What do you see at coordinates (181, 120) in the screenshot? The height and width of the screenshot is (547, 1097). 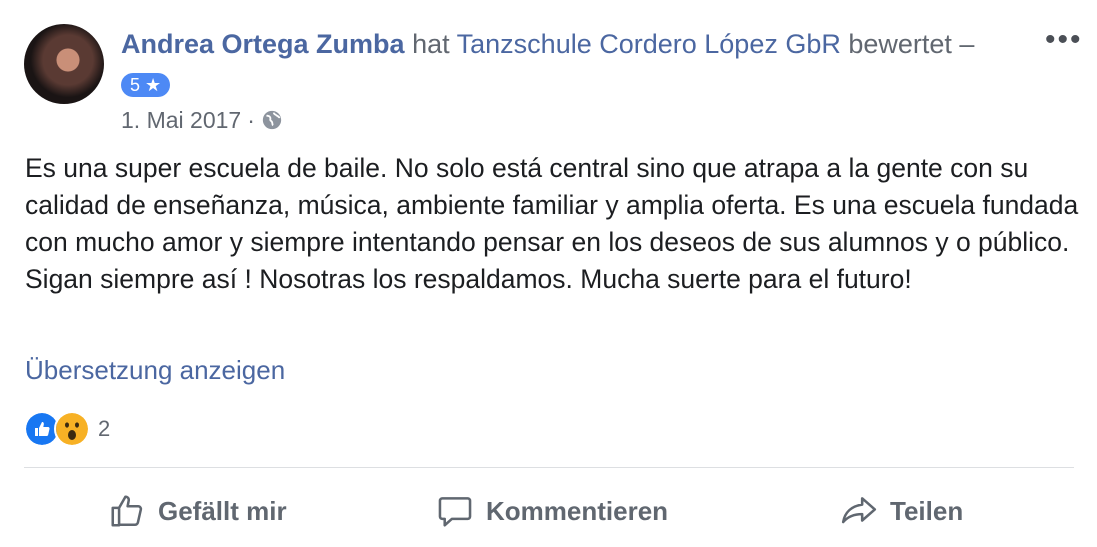 I see `post-date-link: 1. Mai 2017` at bounding box center [181, 120].